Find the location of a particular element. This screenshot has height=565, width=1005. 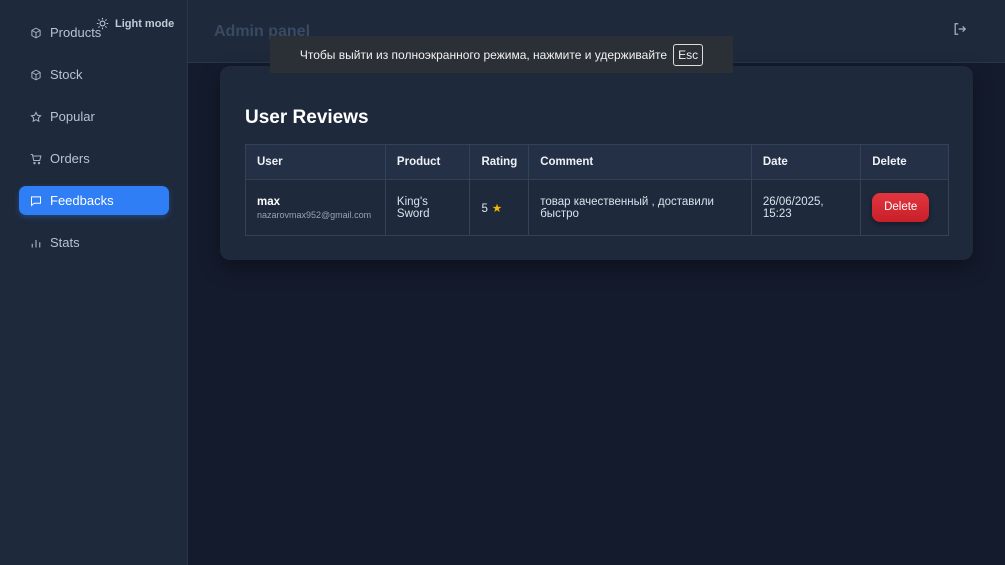

comment-cell: товар качественный , доставили быстро is located at coordinates (640, 207).